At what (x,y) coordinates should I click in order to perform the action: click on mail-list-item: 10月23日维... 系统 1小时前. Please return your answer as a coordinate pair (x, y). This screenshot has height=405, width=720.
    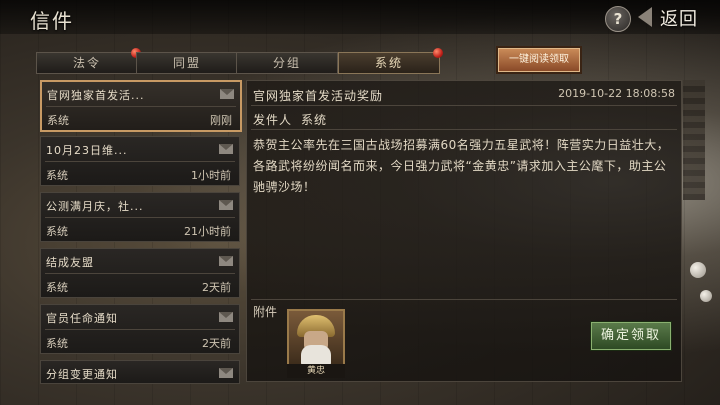
    Looking at the image, I should click on (140, 161).